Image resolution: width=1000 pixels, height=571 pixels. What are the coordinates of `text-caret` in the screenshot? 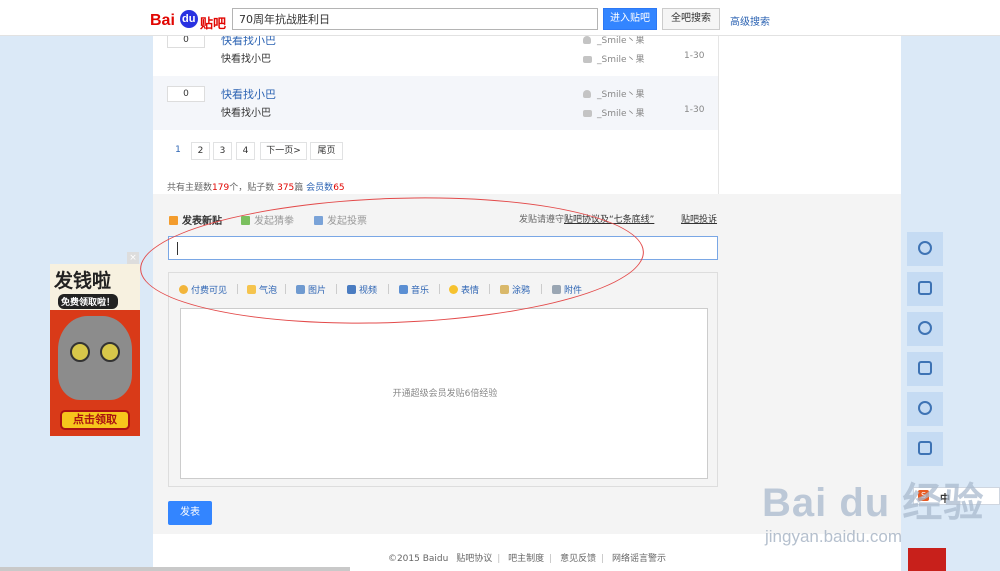 It's located at (177, 248).